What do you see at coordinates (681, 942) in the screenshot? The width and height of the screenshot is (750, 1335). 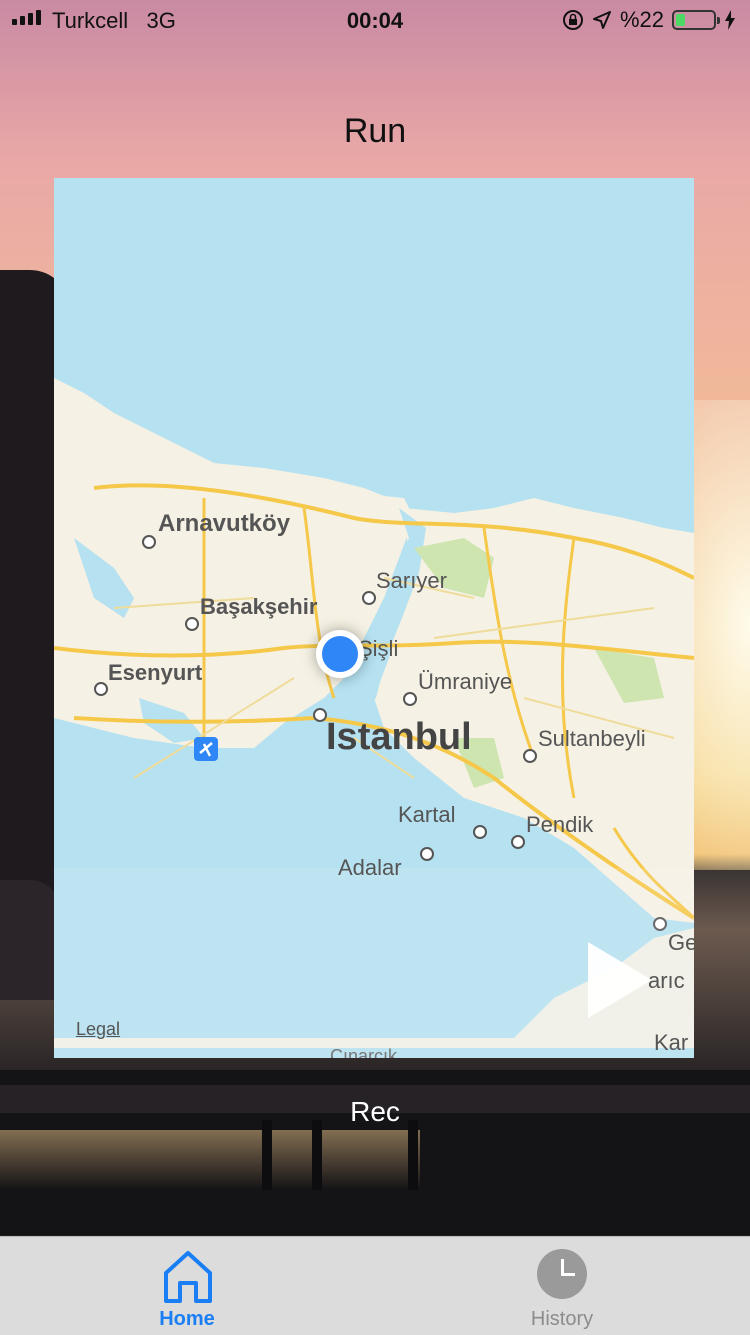 I see `map-label-gebze: Ge` at bounding box center [681, 942].